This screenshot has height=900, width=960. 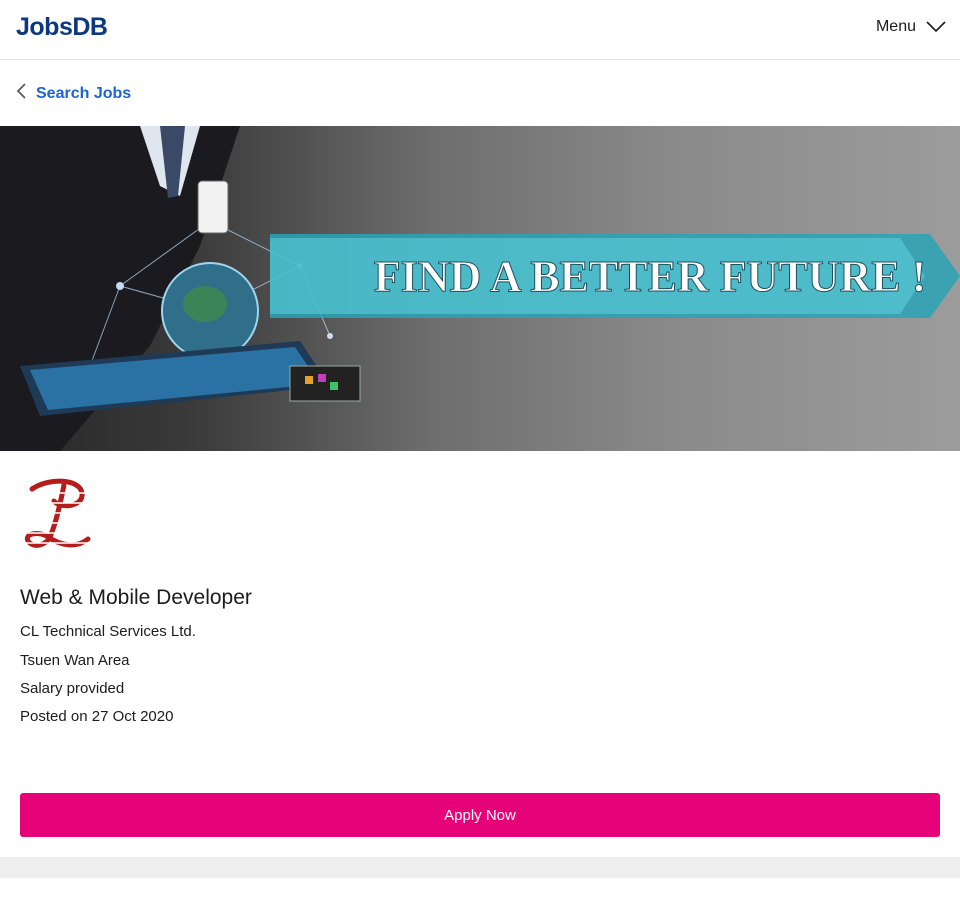 What do you see at coordinates (936, 27) in the screenshot?
I see `chevron-down-icon` at bounding box center [936, 27].